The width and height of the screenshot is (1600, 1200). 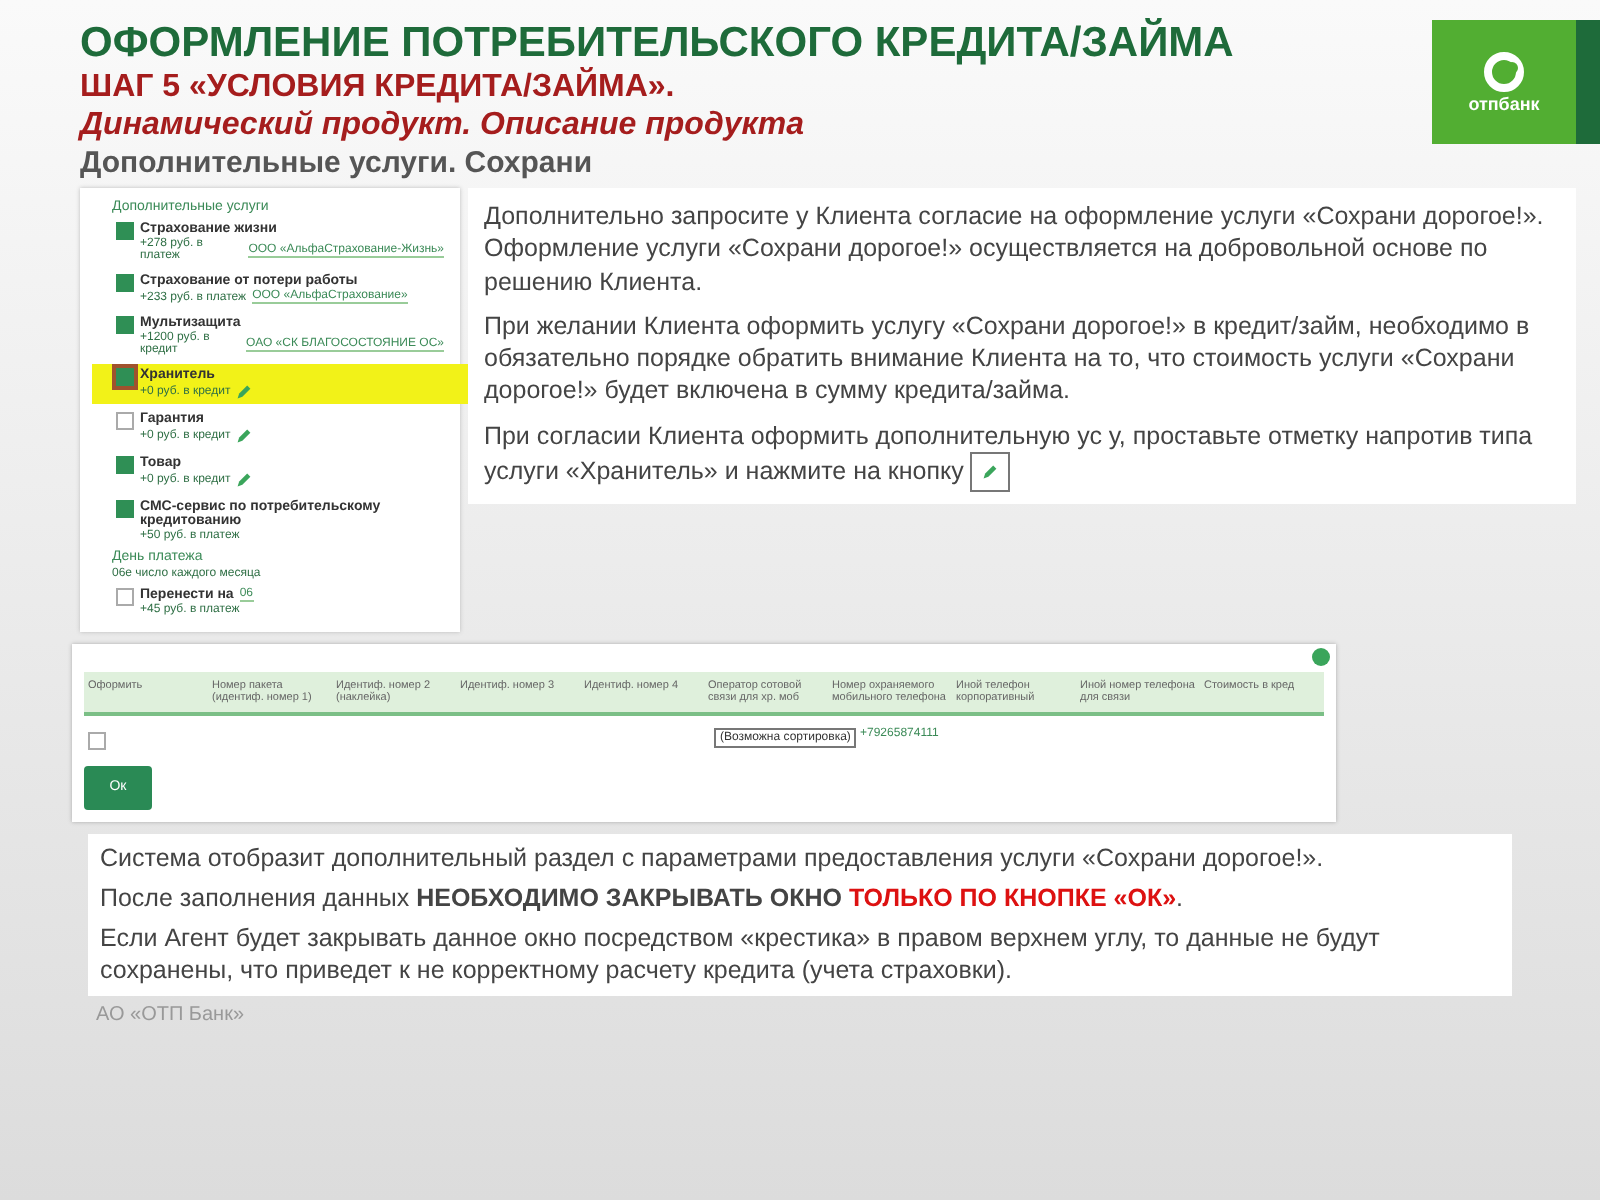 What do you see at coordinates (337, 163) in the screenshot?
I see `section-heading: Дополнительные услуги. Сохрани` at bounding box center [337, 163].